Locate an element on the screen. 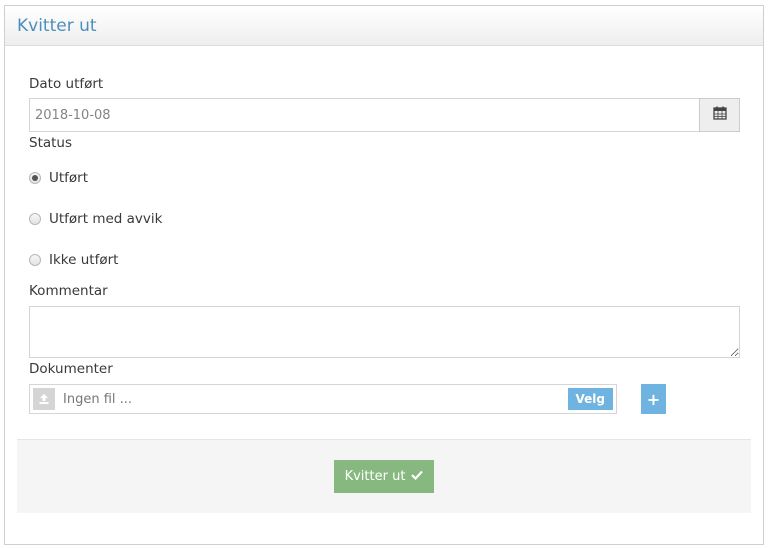 The image size is (768, 549). comment-textarea is located at coordinates (384, 332).